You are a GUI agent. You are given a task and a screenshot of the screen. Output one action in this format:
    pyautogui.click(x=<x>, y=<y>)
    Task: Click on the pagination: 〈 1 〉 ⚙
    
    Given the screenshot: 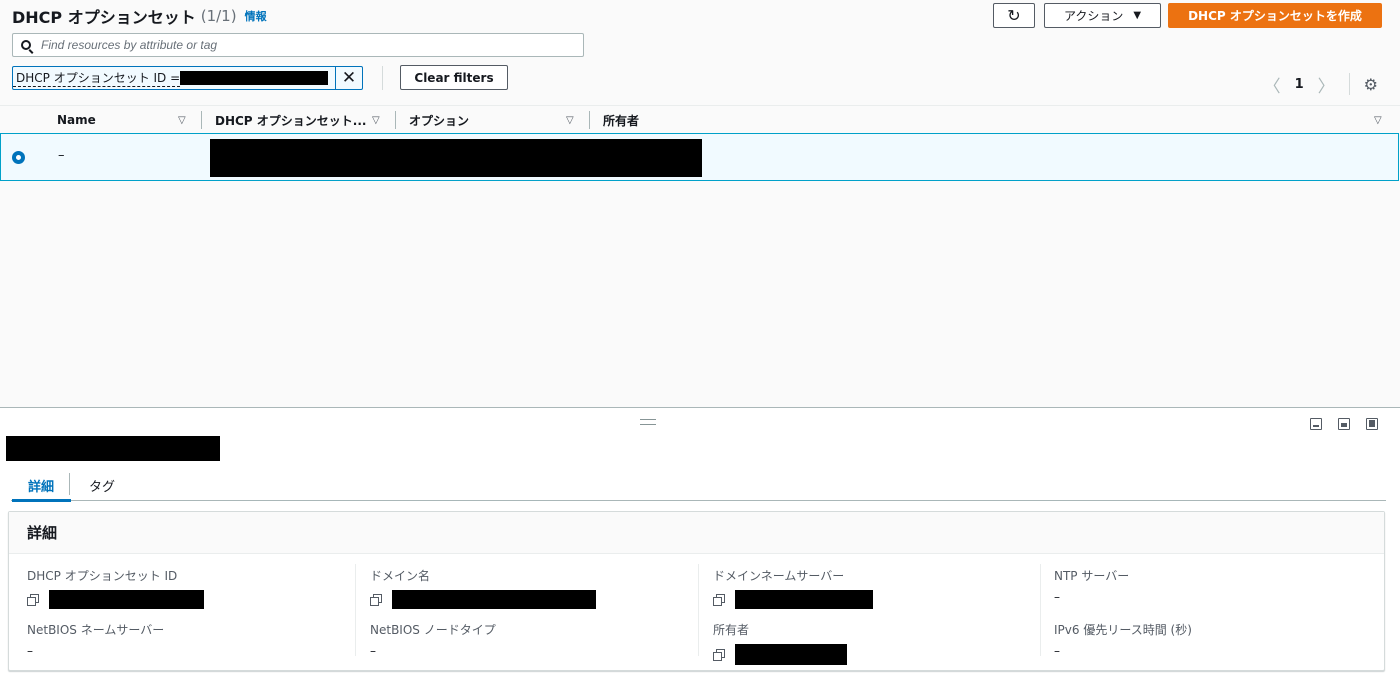 What is the action you would take?
    pyautogui.click(x=1321, y=84)
    